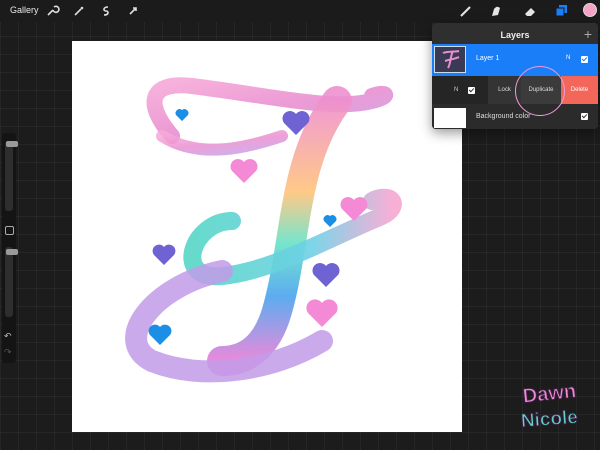  Describe the element at coordinates (549, 393) in the screenshot. I see `svg-text: Dawn` at that location.